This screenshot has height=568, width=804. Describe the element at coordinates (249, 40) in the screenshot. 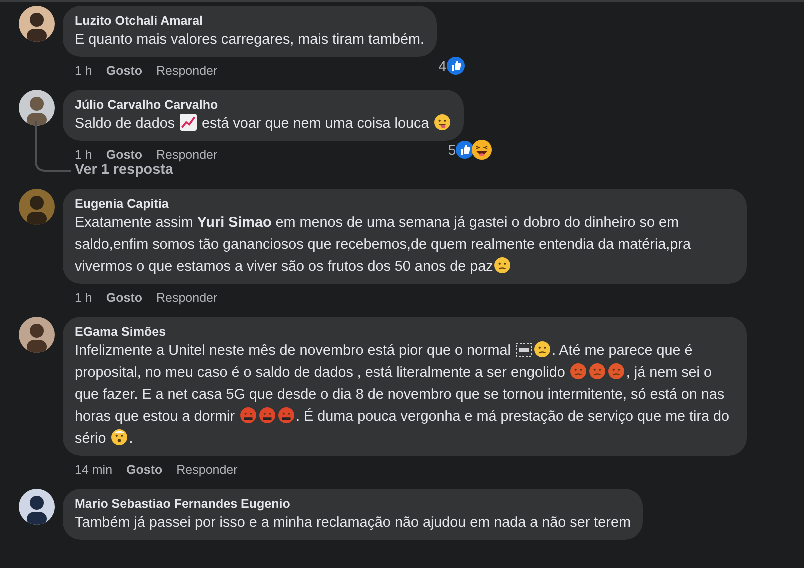

I see `comment-text: E quanto mais valores carregares, mais tiram também.` at that location.